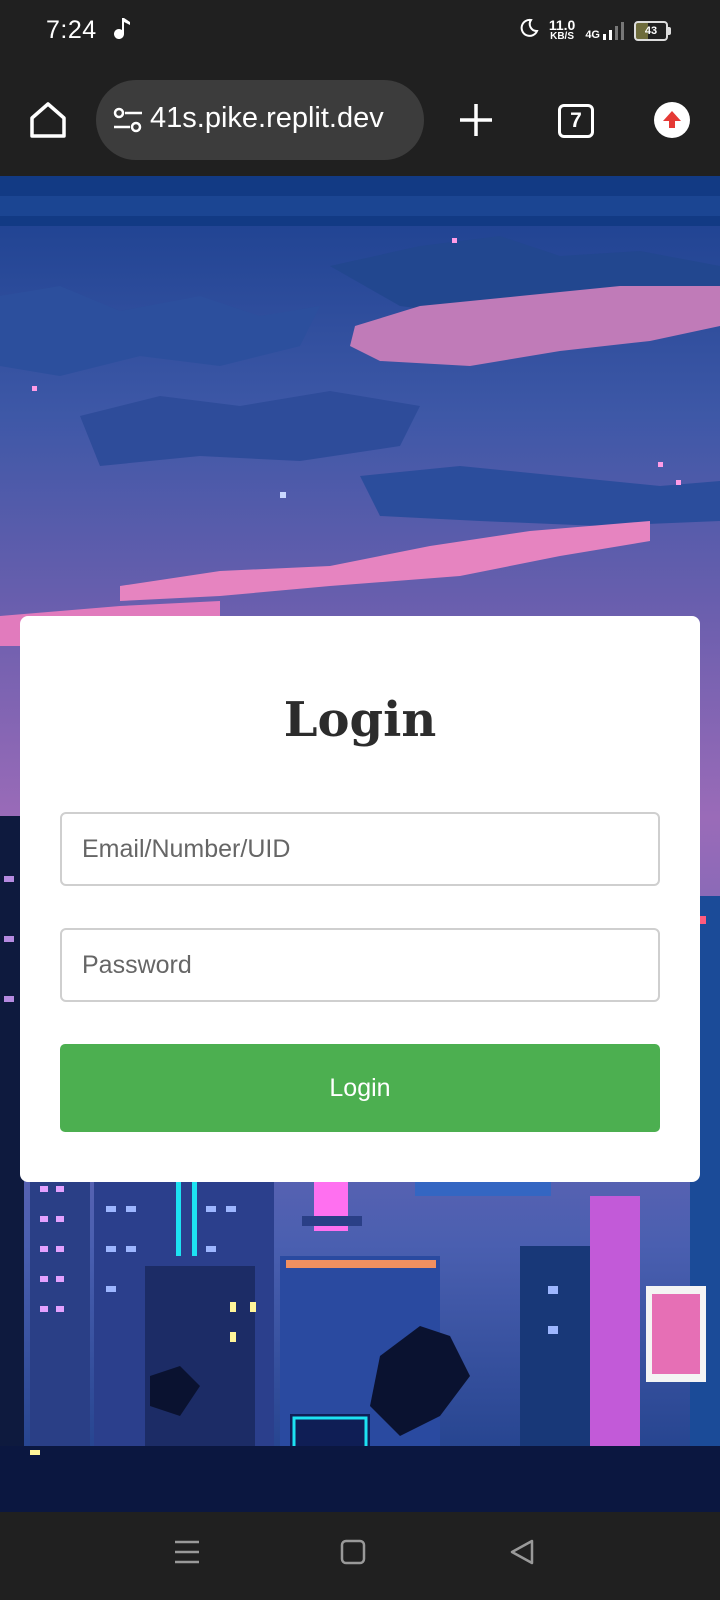  Describe the element at coordinates (360, 849) in the screenshot. I see `email-field` at that location.